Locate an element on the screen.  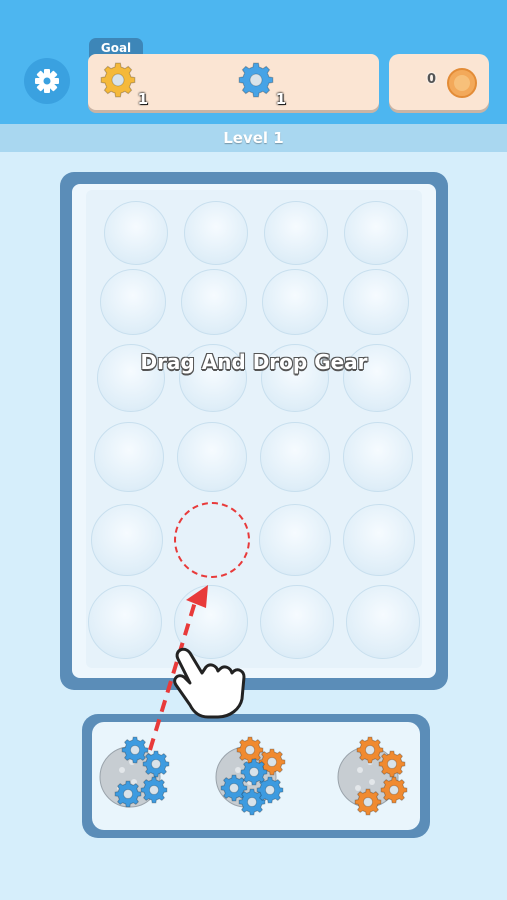
goal-item-blue-gear: 1 is located at coordinates (261, 84).